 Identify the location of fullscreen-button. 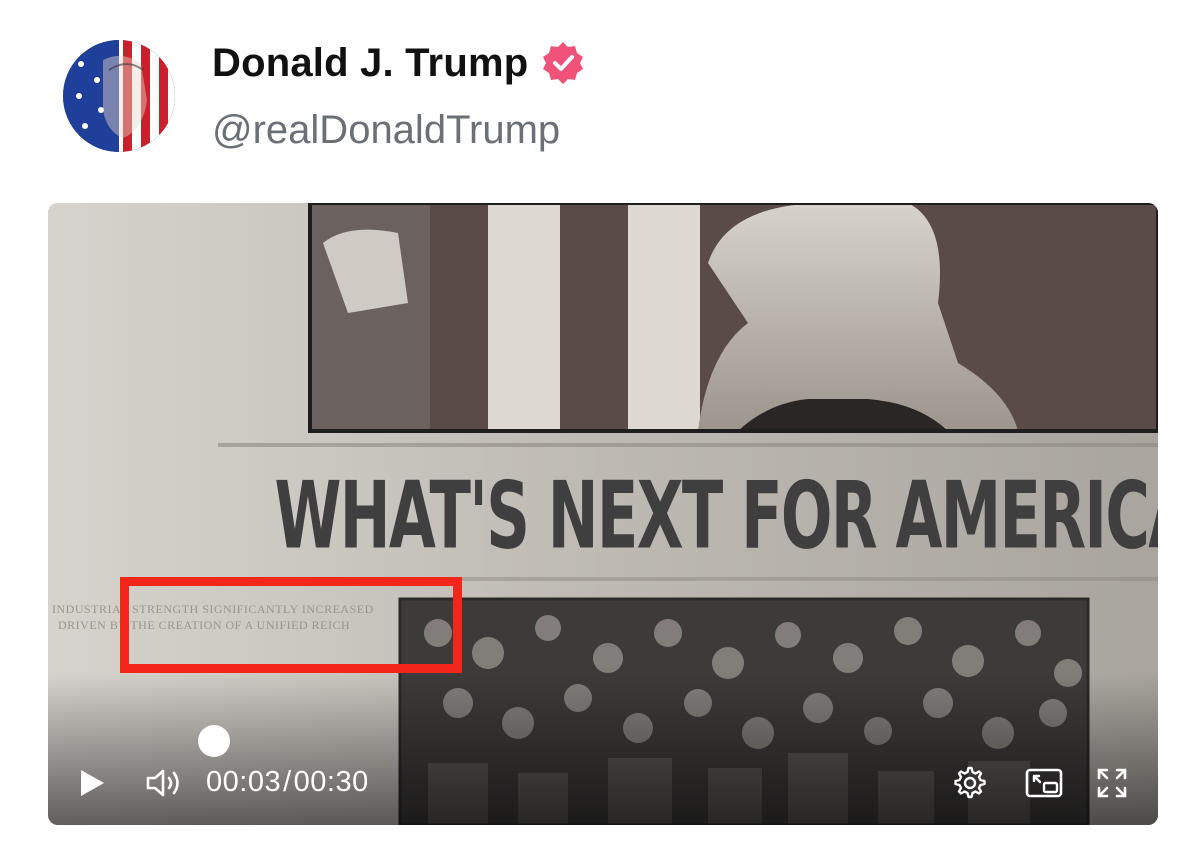
(1112, 783).